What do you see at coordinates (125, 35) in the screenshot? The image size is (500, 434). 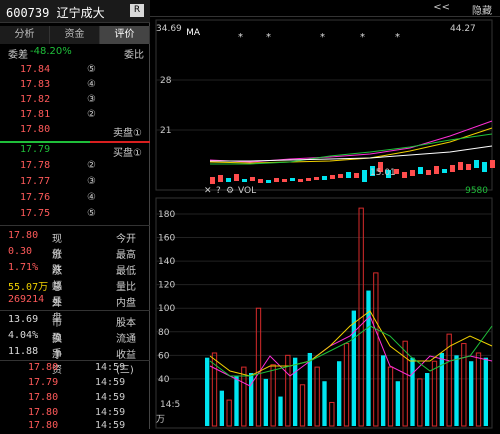 I see `tab-quote: 评价` at bounding box center [125, 35].